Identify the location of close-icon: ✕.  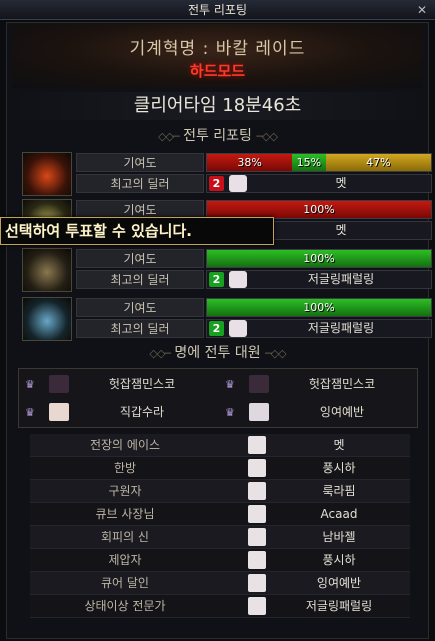
(422, 10).